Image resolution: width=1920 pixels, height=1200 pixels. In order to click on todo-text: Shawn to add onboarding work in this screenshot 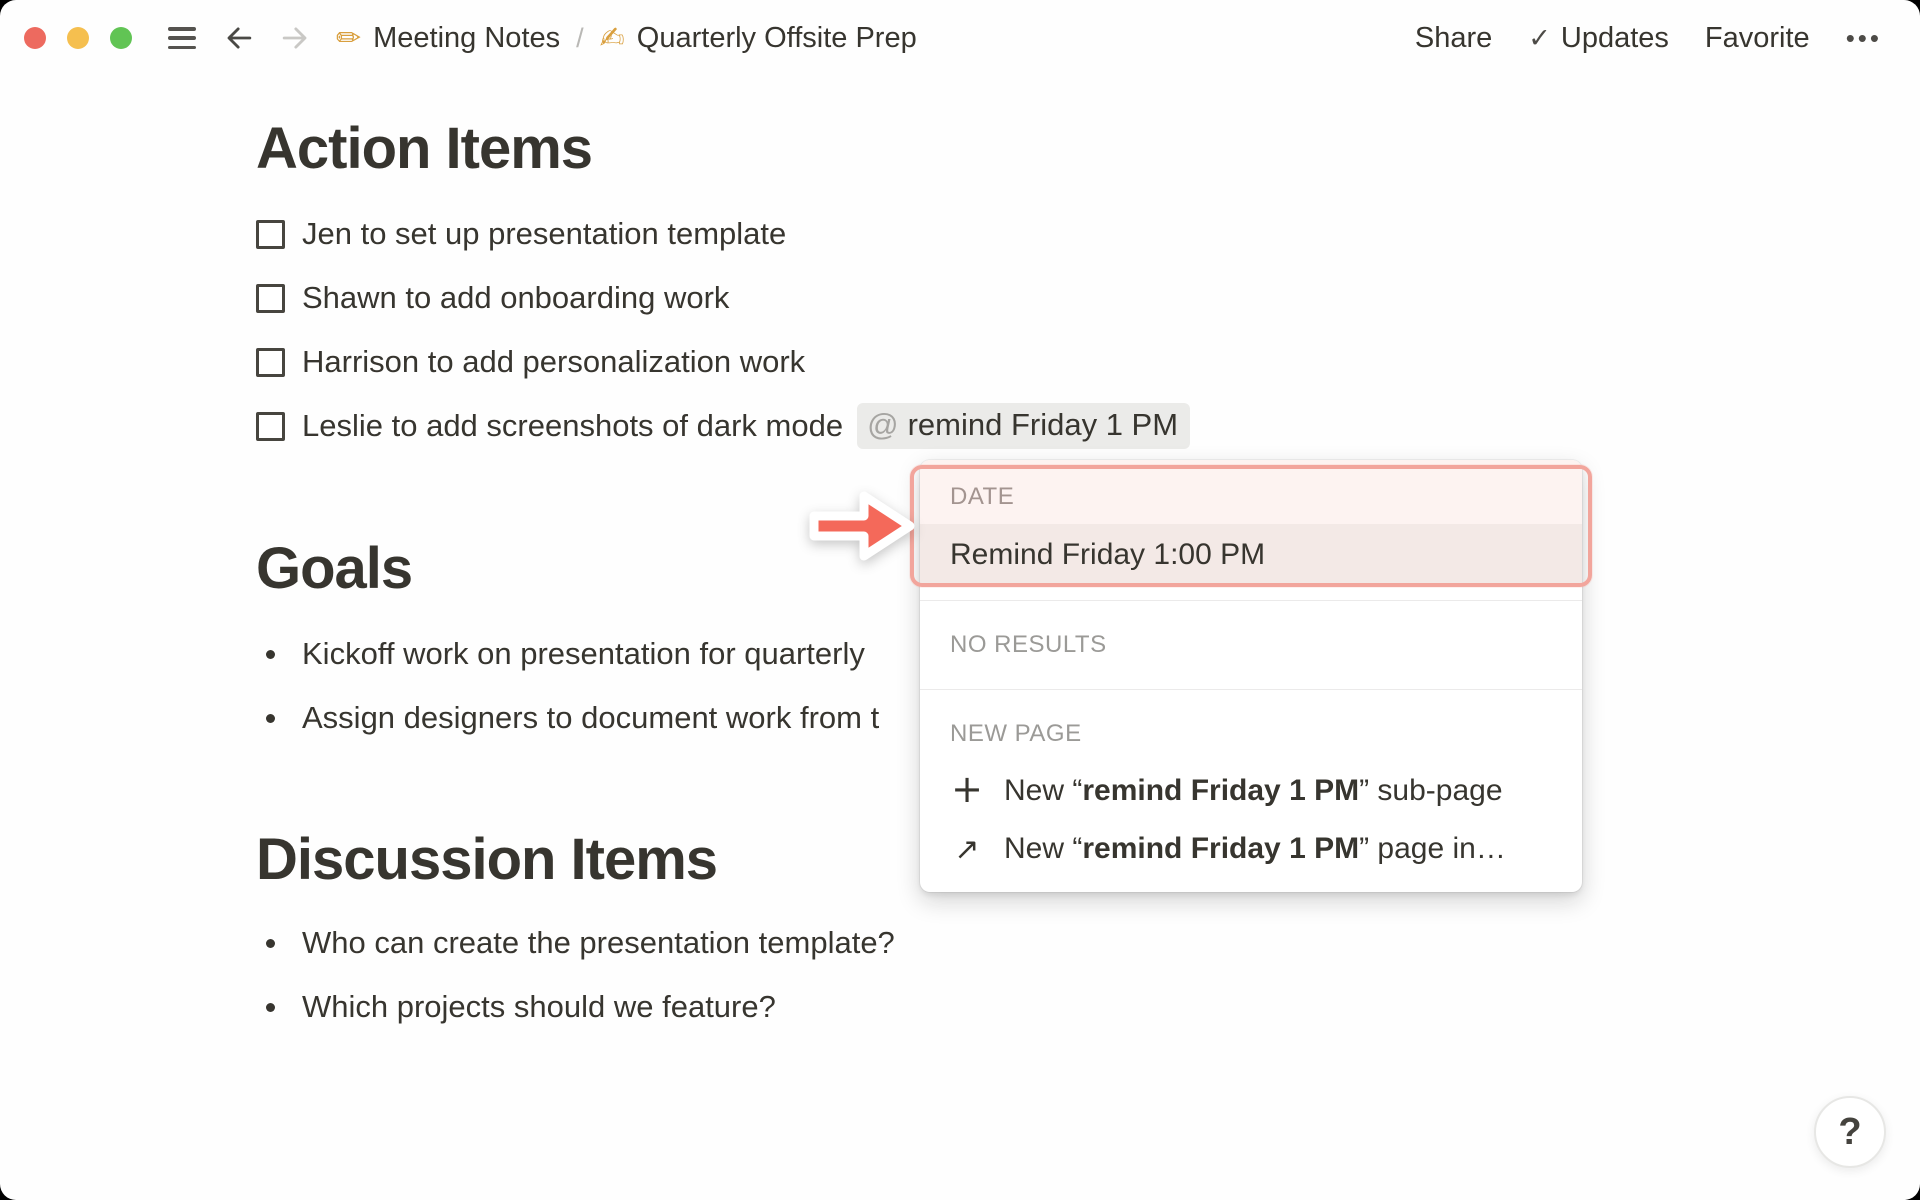, I will do `click(515, 298)`.